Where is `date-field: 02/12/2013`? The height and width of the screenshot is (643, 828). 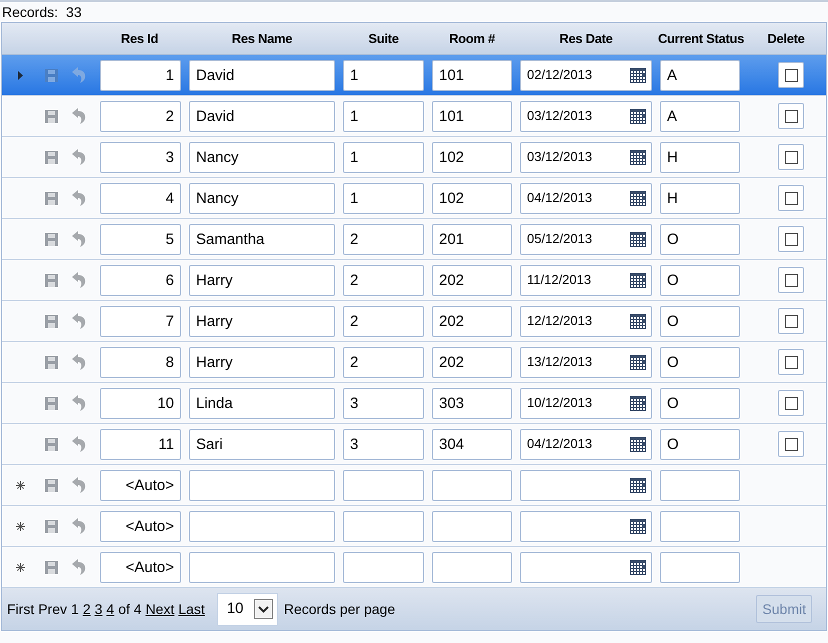
date-field: 02/12/2013 is located at coordinates (586, 75).